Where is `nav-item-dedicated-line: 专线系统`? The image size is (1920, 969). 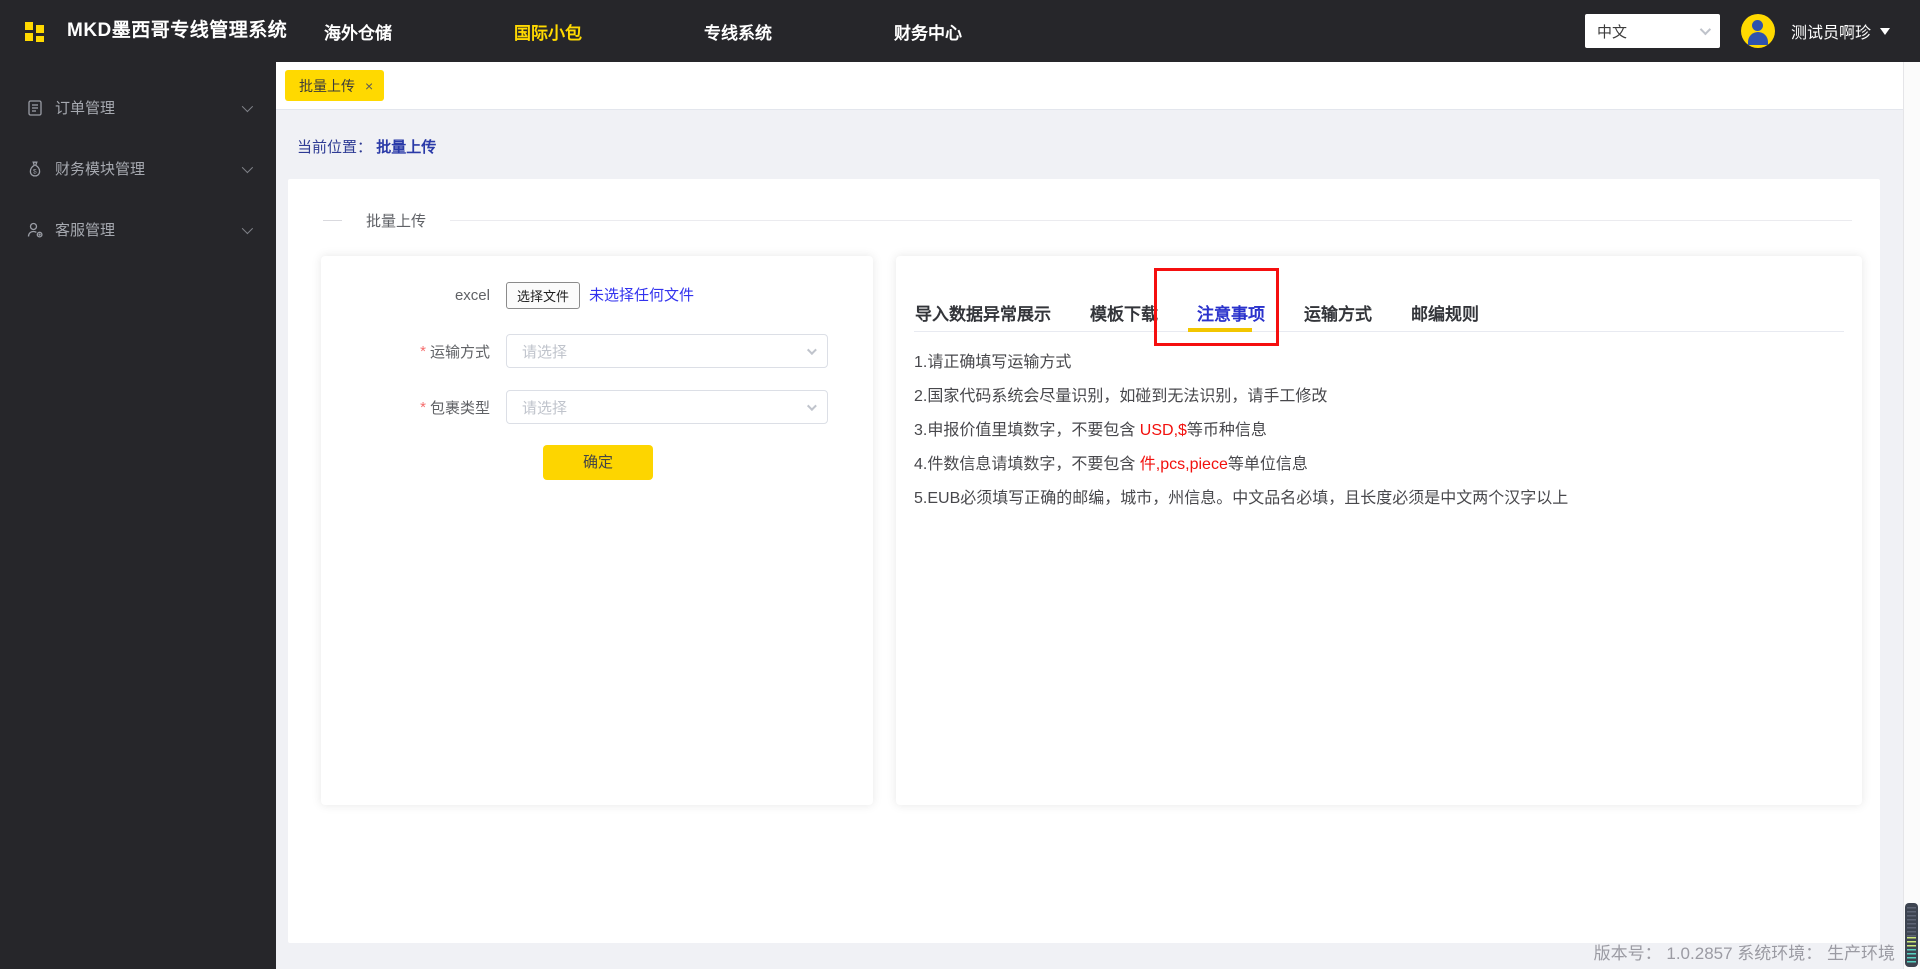
nav-item-dedicated-line: 专线系统 is located at coordinates (738, 31).